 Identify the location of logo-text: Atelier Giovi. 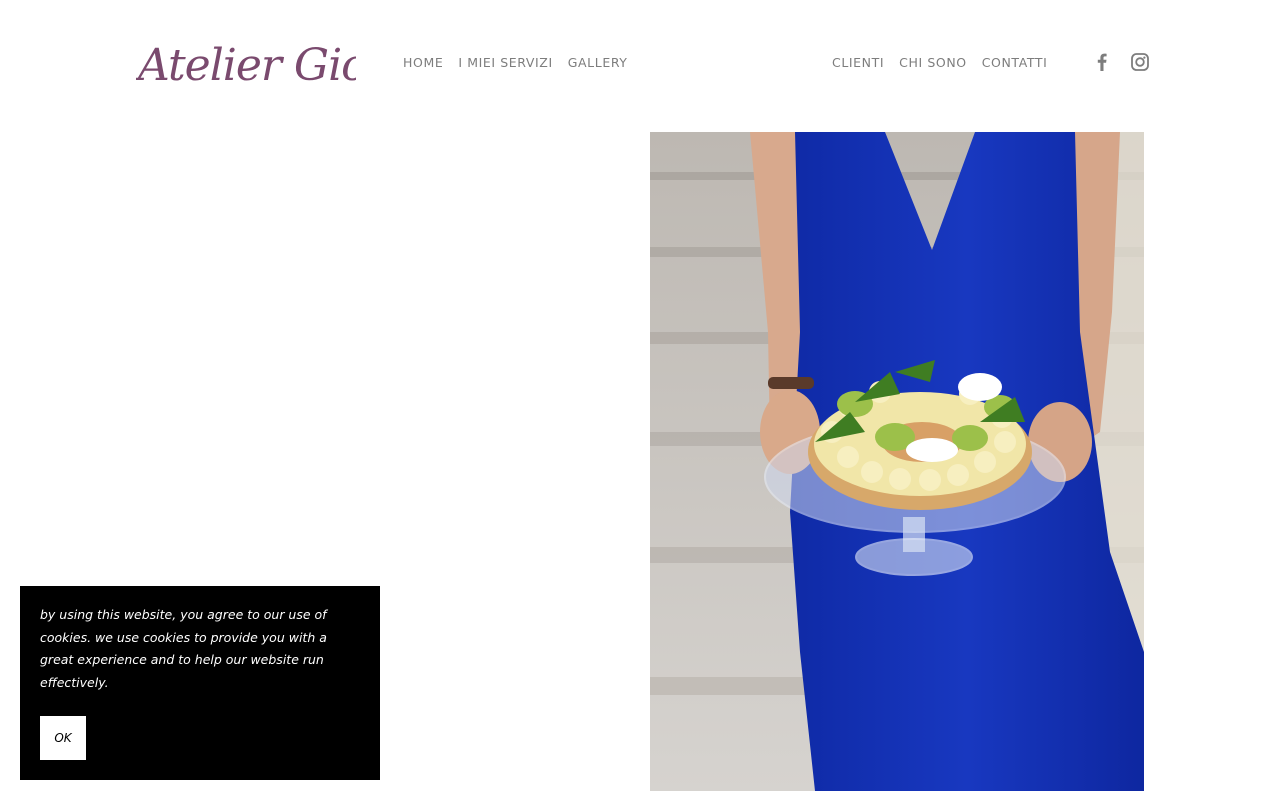
(246, 65).